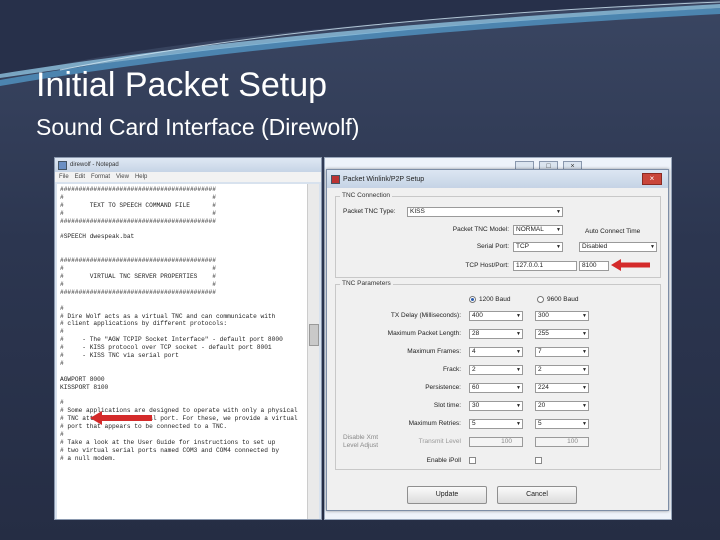 Image resolution: width=720 pixels, height=540 pixels. Describe the element at coordinates (477, 315) in the screenshot. I see `tx-delay-1200-value: 400` at that location.